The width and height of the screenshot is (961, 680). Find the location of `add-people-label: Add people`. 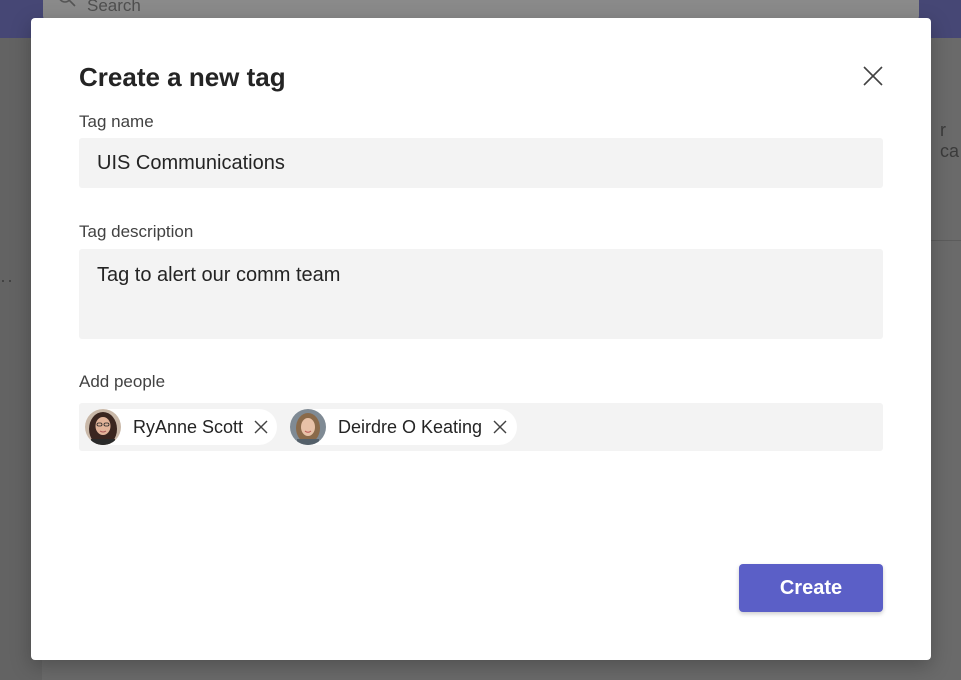

add-people-label: Add people is located at coordinates (122, 381).